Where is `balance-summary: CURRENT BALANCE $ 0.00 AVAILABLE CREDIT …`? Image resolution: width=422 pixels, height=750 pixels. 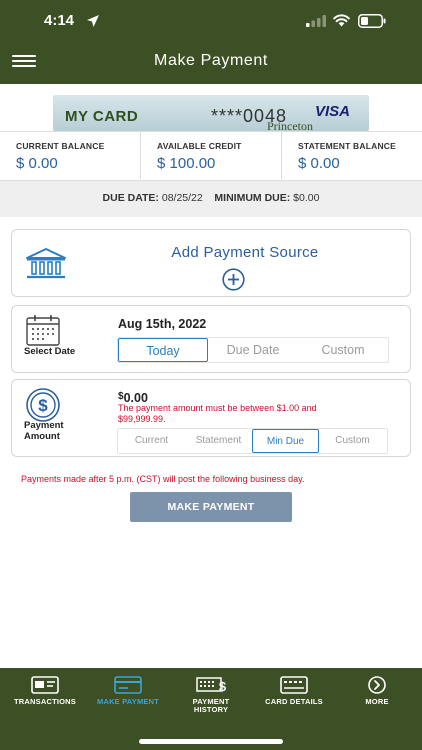 balance-summary: CURRENT BALANCE $ 0.00 AVAILABLE CREDIT … is located at coordinates (211, 155).